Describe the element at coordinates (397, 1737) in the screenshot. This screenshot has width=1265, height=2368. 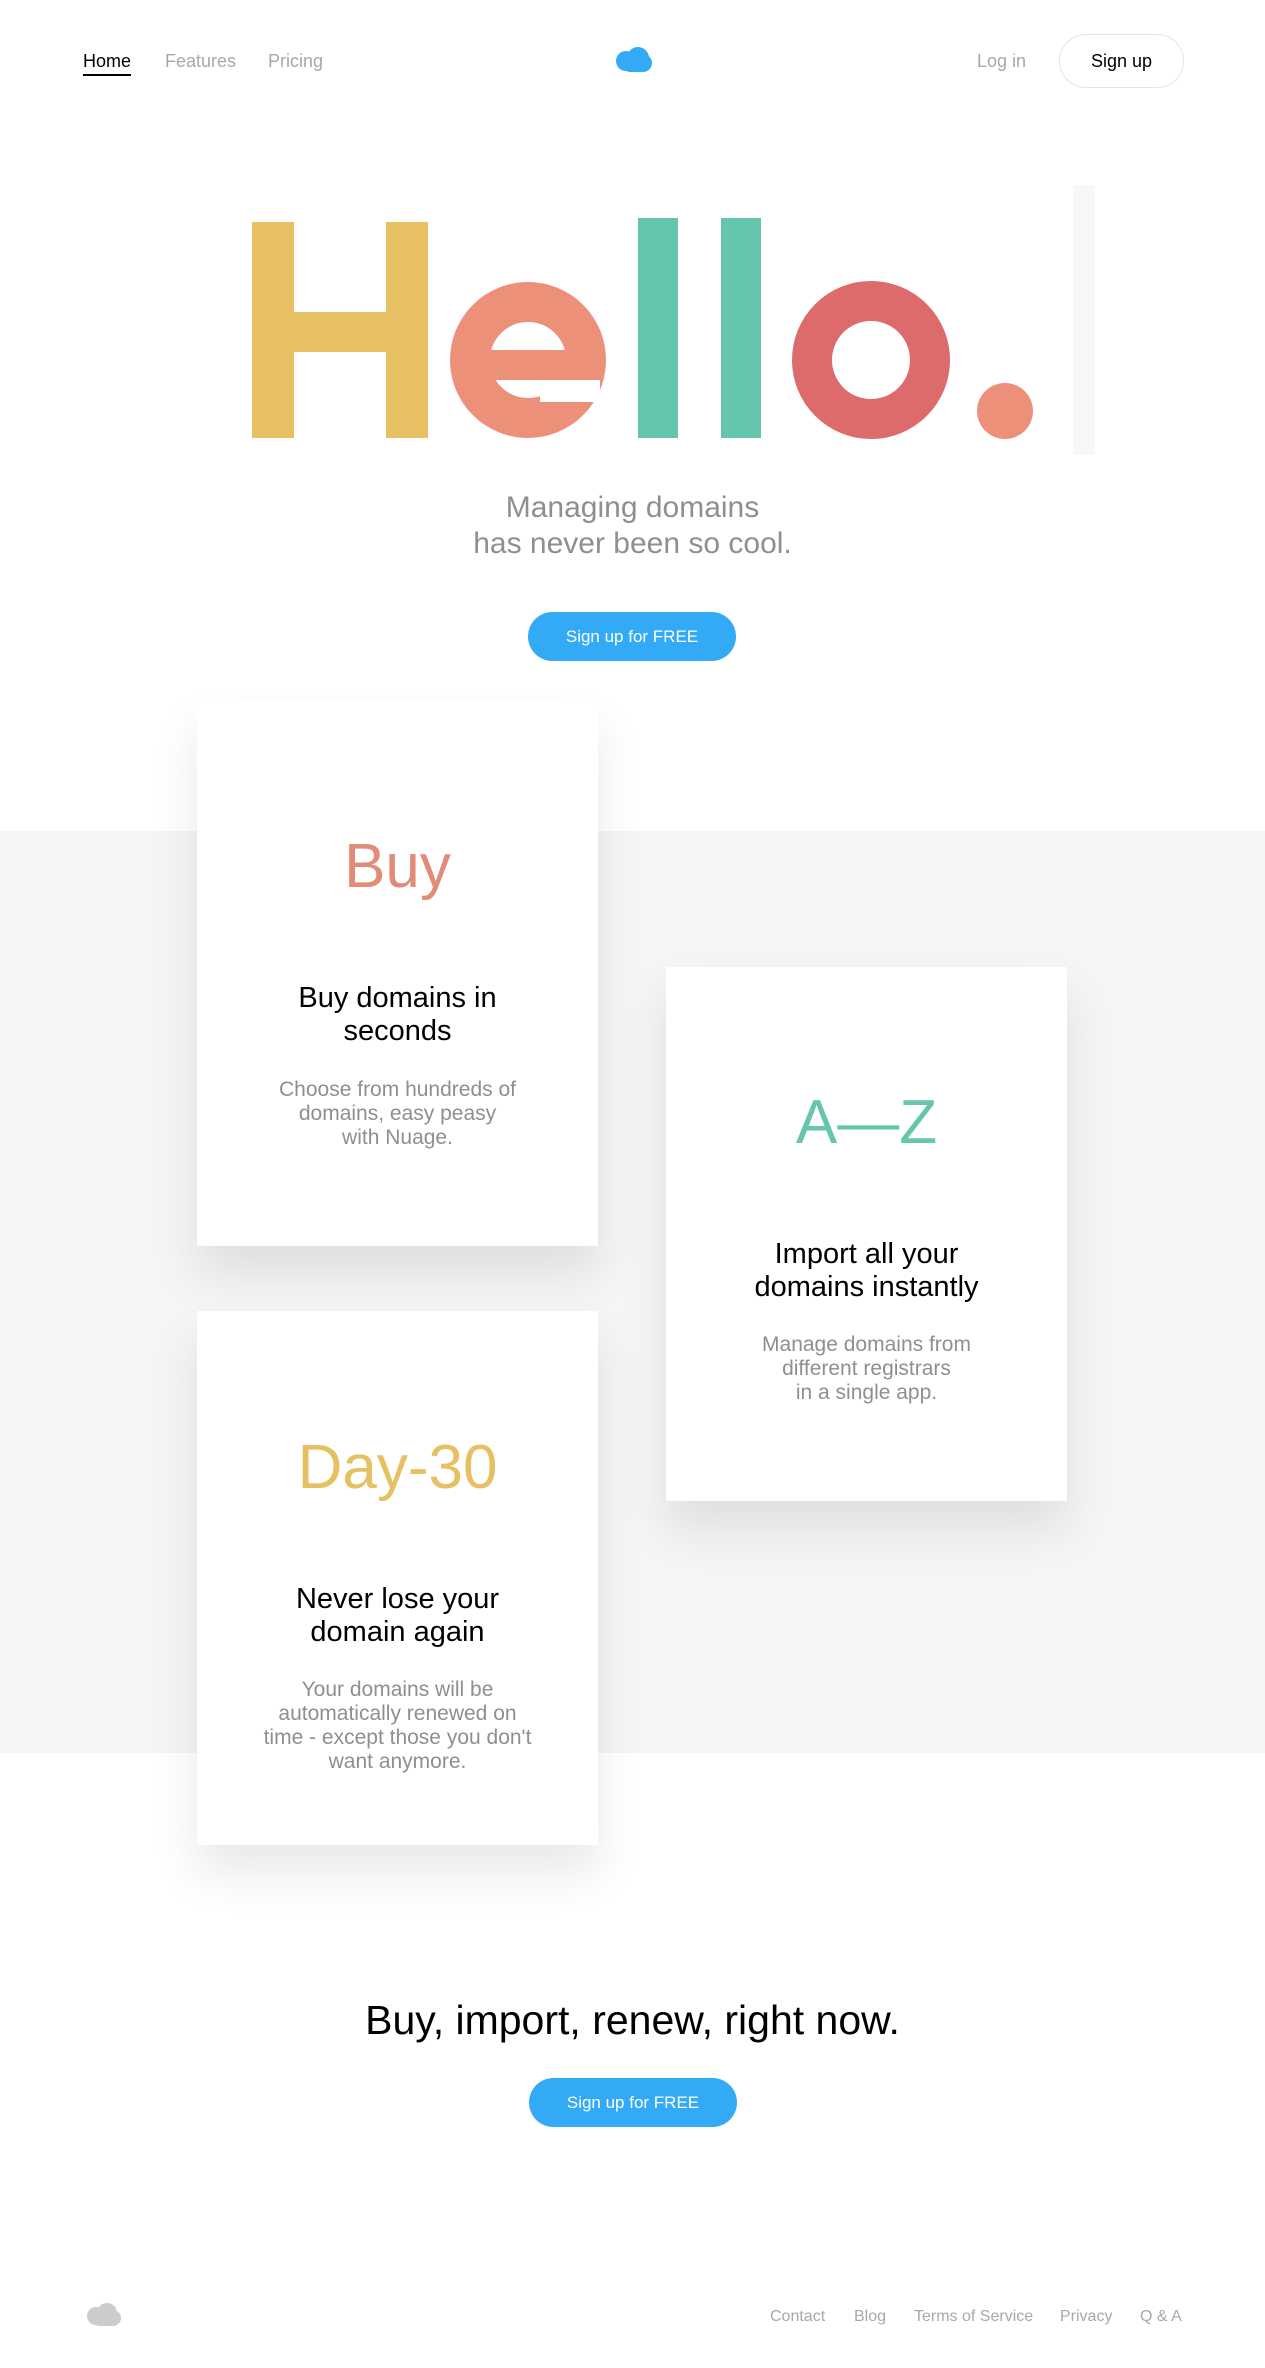
I see `feature-text-line: time - except those you don't` at that location.